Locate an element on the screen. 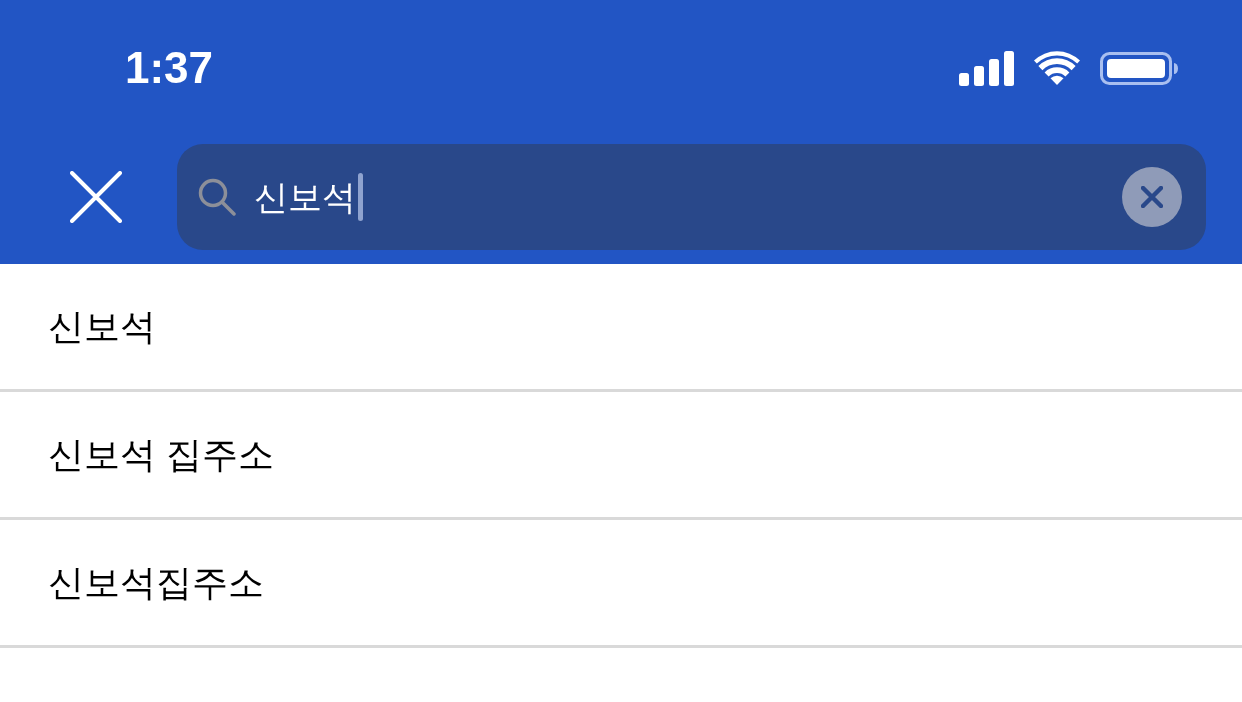 Image resolution: width=1242 pixels, height=702 pixels. close-icon is located at coordinates (96, 197).